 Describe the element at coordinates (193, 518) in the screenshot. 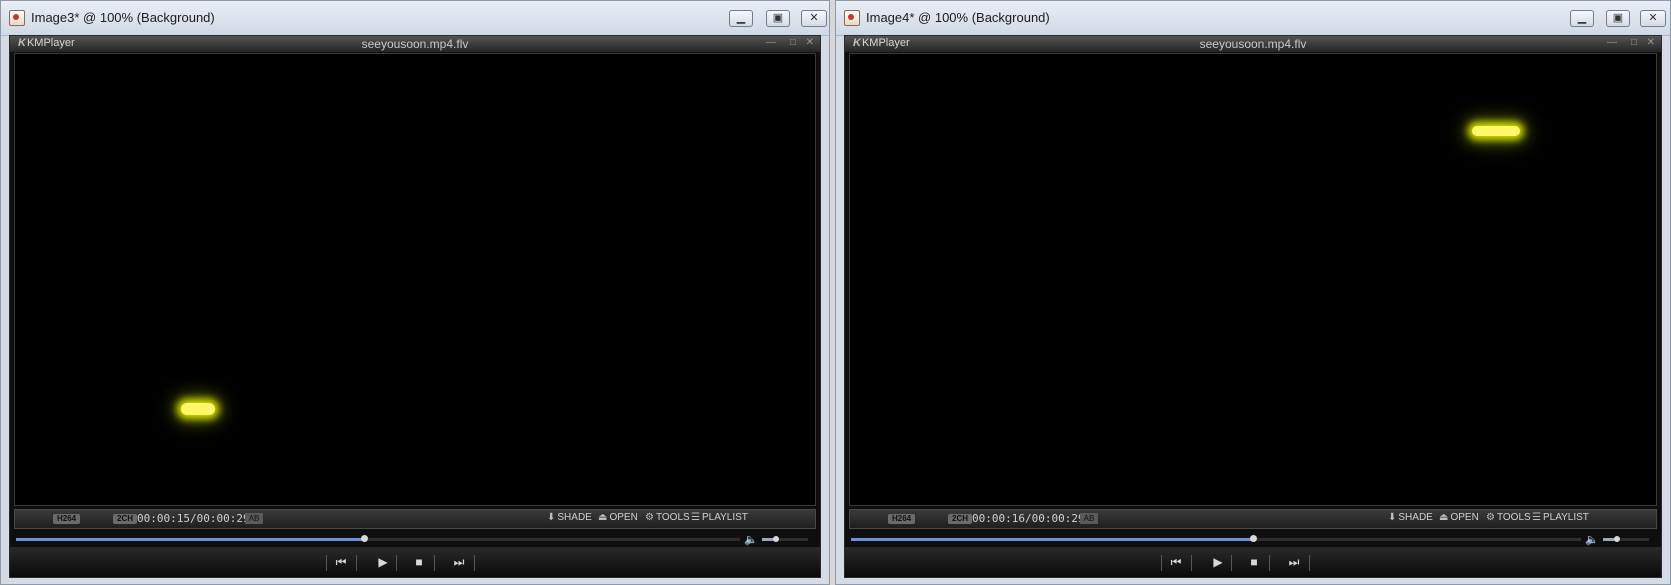

I see `time-display: 00:00:15/00:00:29` at that location.